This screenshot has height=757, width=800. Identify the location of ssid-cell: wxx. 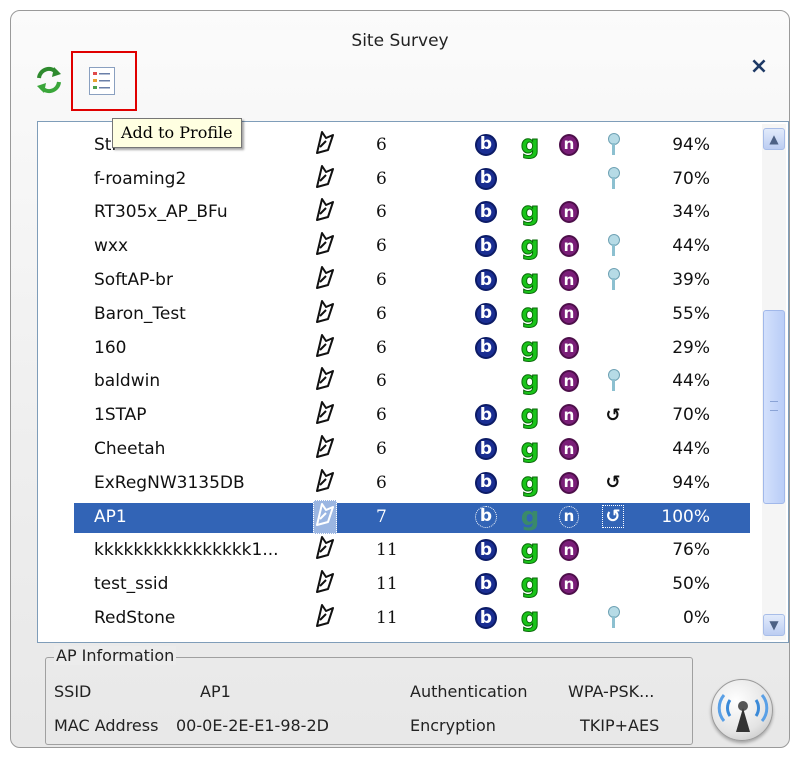
(111, 246).